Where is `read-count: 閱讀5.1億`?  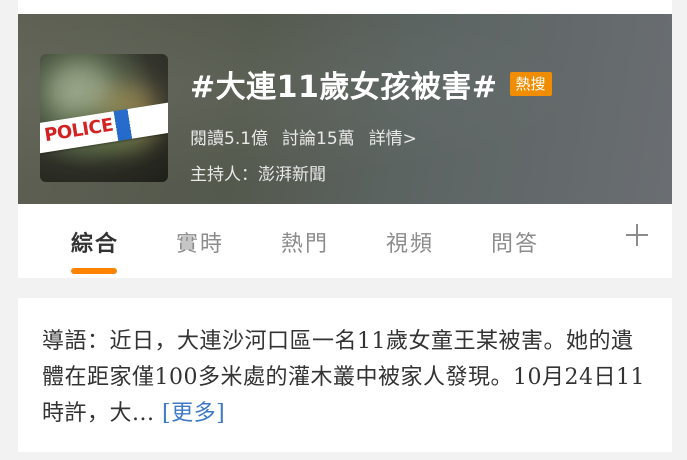 read-count: 閱讀5.1億 is located at coordinates (229, 139).